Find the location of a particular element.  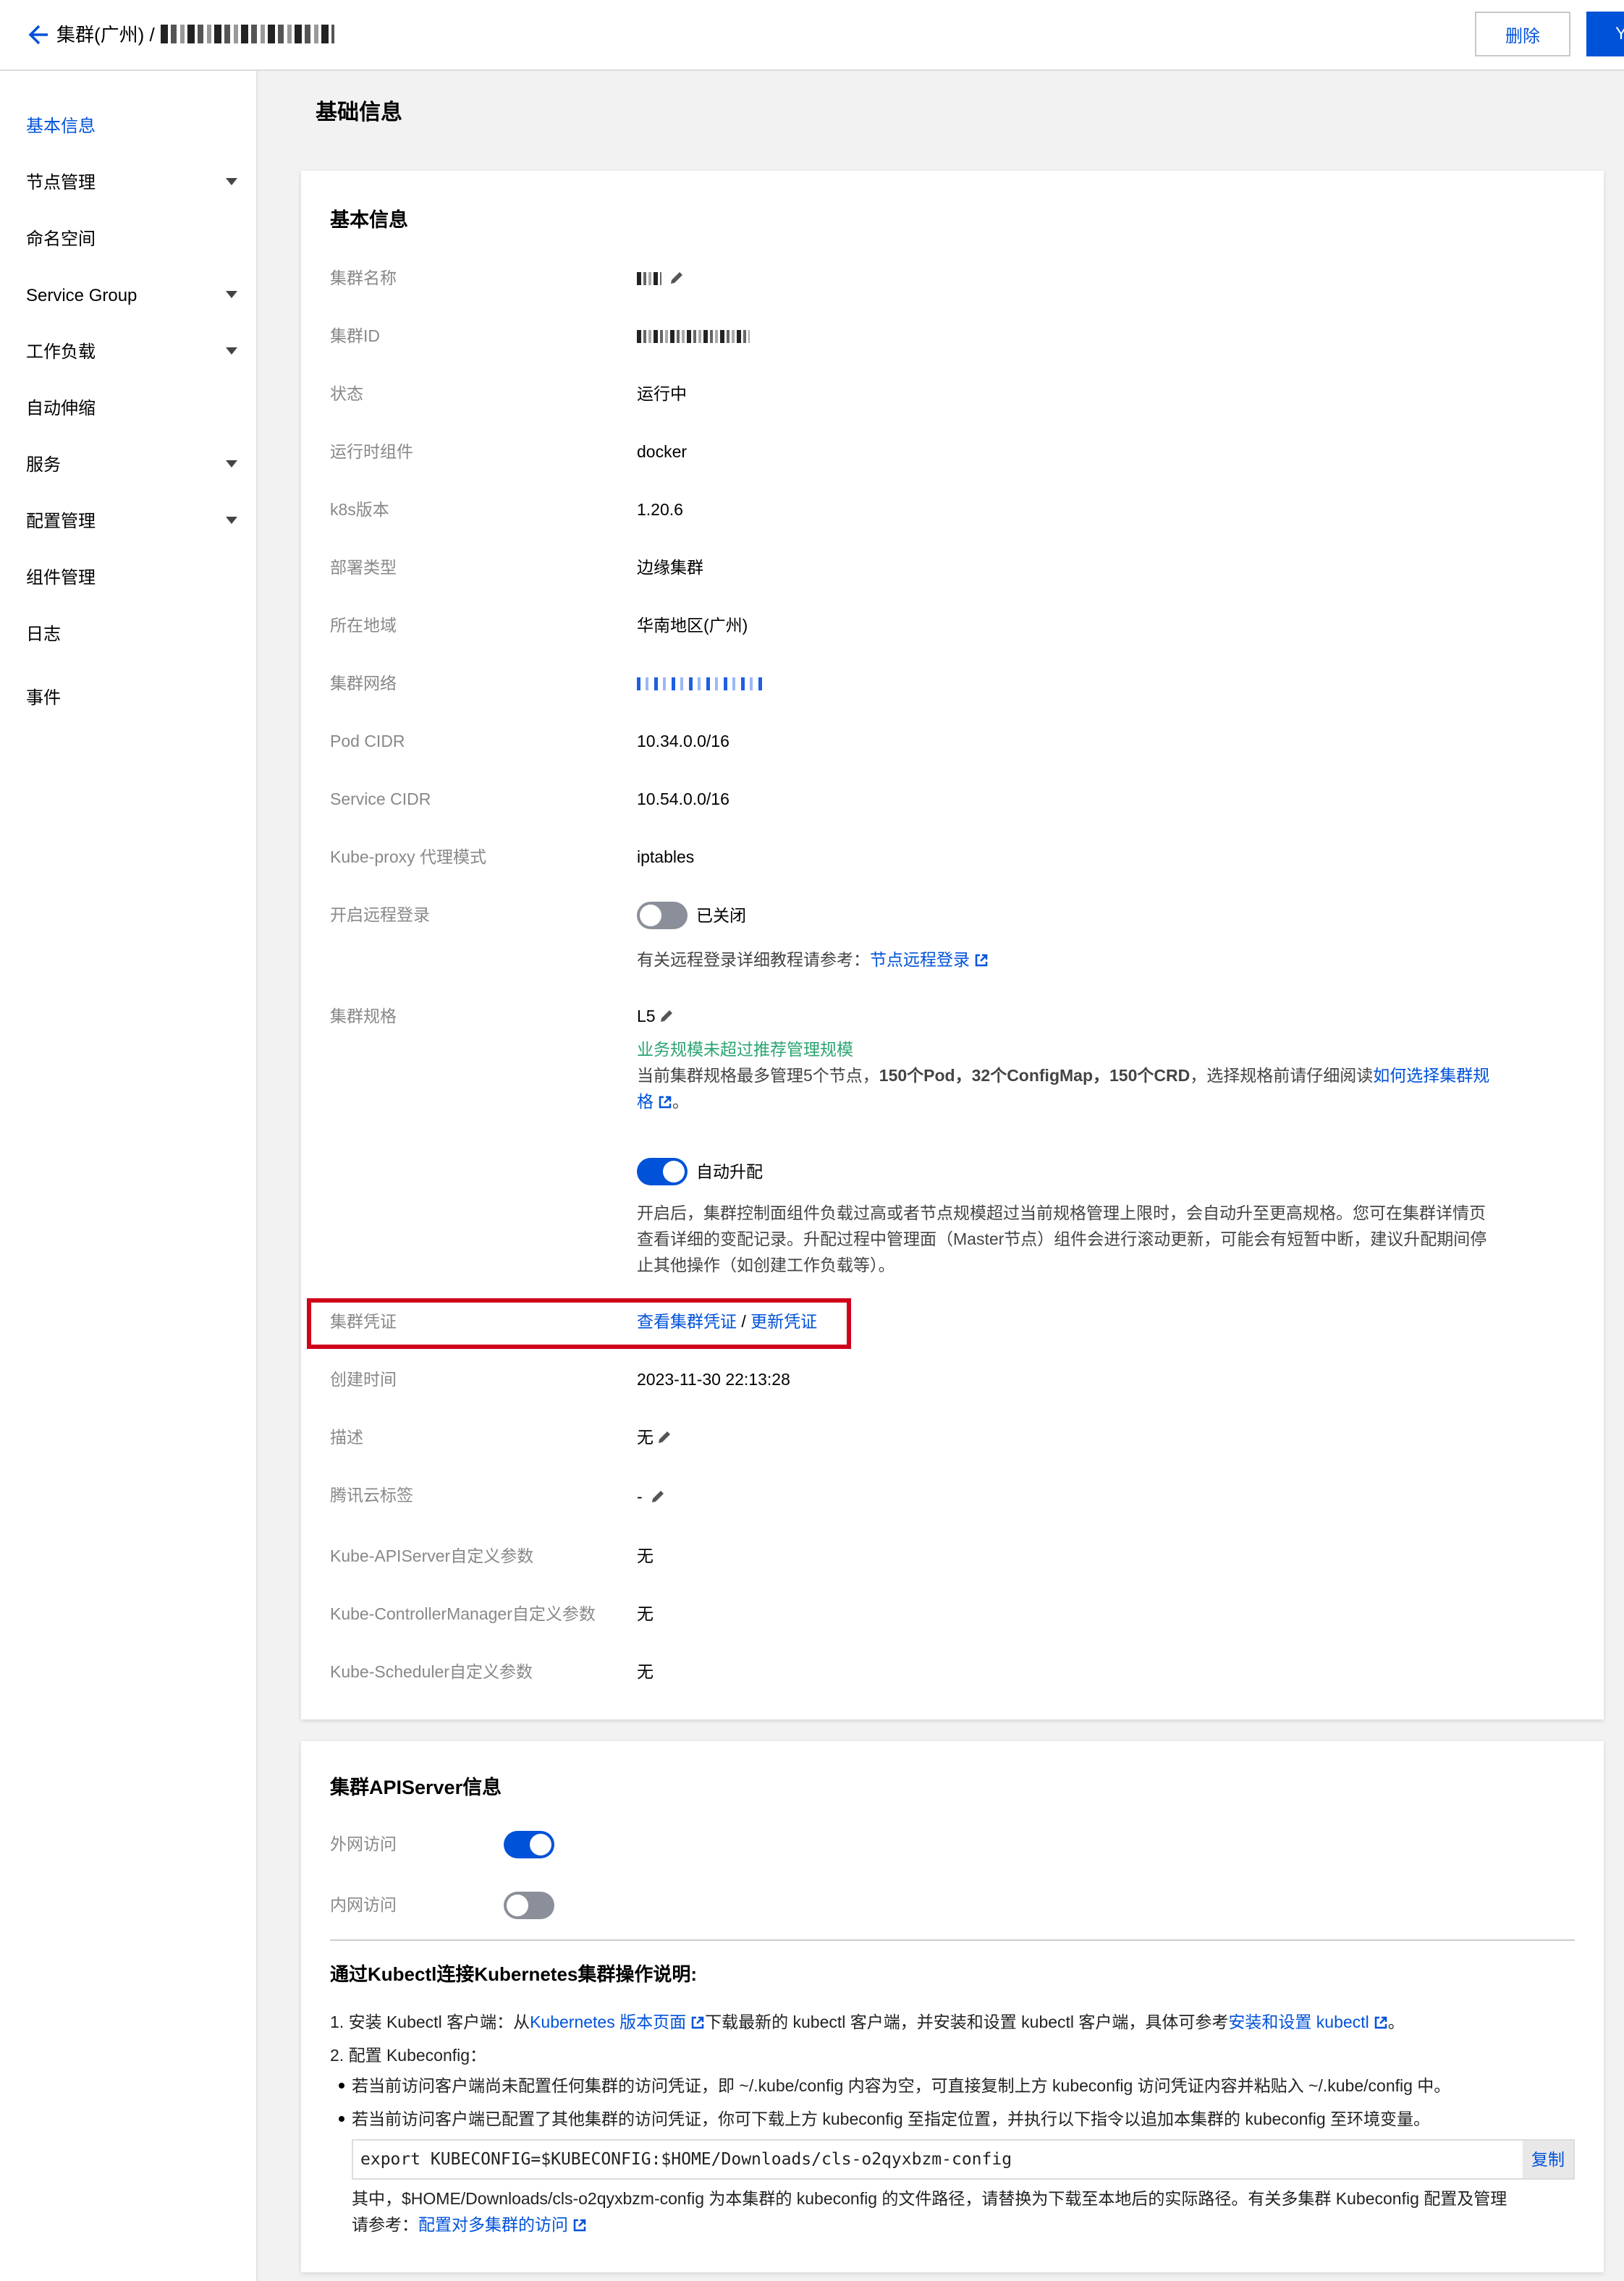

guide-step-2: 2. 配置 Kubeconfig： is located at coordinates (408, 2056).